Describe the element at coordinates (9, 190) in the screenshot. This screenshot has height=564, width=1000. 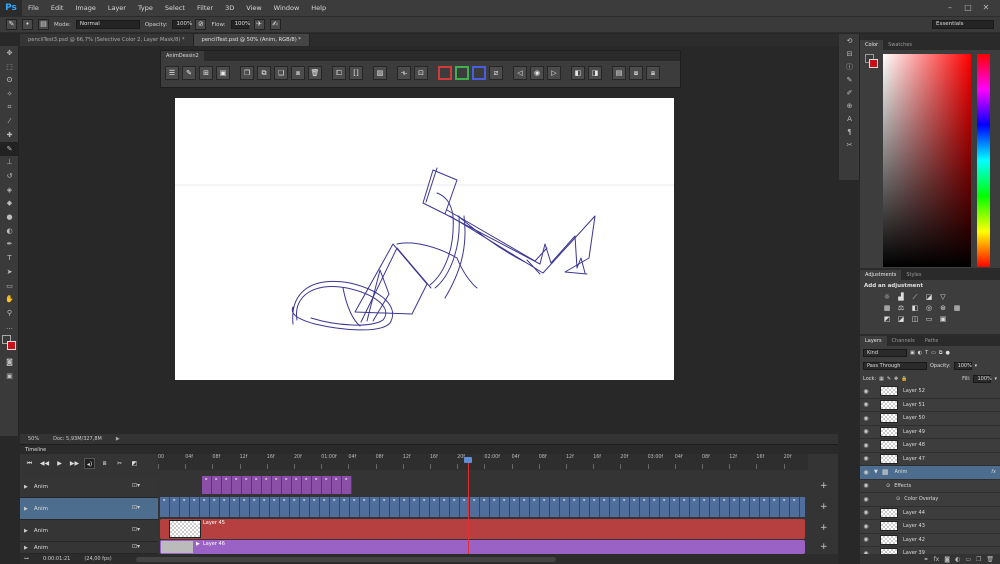
I see `eraser-tool-icon: ◈` at that location.